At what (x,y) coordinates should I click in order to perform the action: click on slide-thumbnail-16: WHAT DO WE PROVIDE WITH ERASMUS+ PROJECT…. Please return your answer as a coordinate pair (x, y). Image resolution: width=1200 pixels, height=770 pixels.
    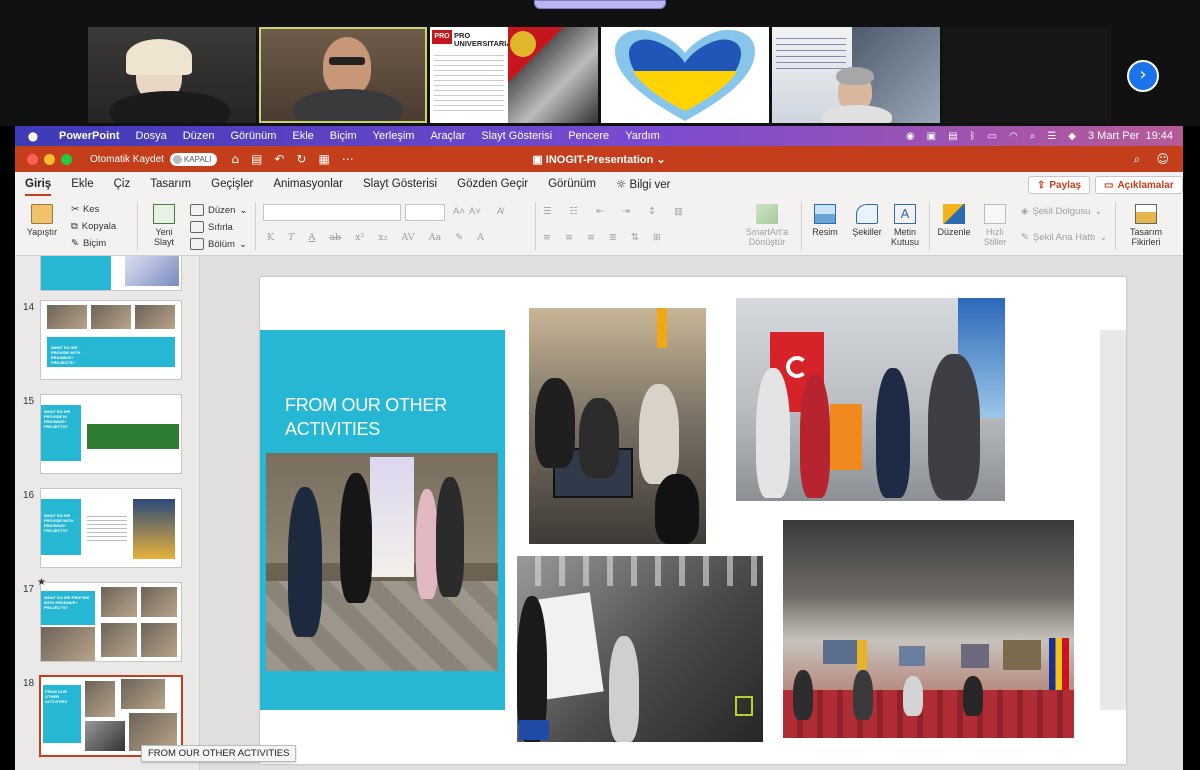
    Looking at the image, I should click on (111, 528).